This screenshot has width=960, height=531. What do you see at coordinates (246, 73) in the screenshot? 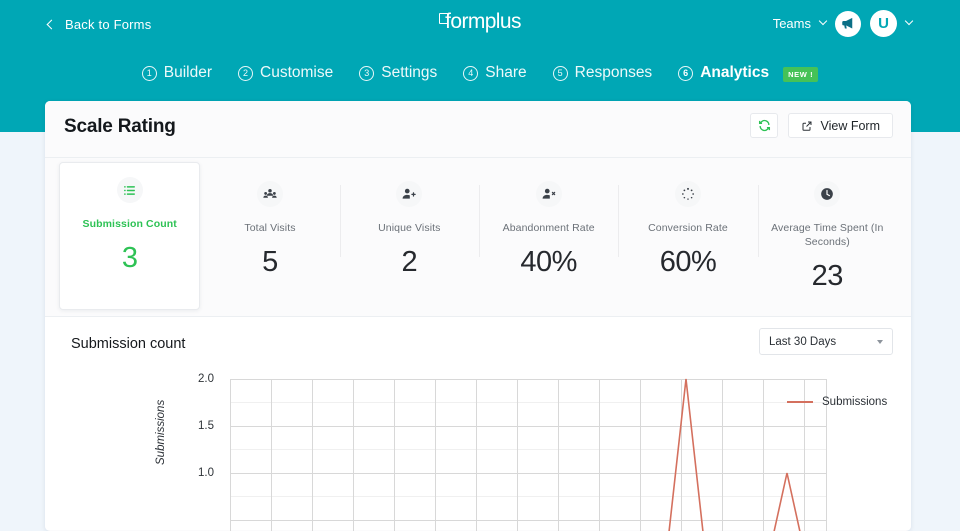
I see `step-number: 2` at bounding box center [246, 73].